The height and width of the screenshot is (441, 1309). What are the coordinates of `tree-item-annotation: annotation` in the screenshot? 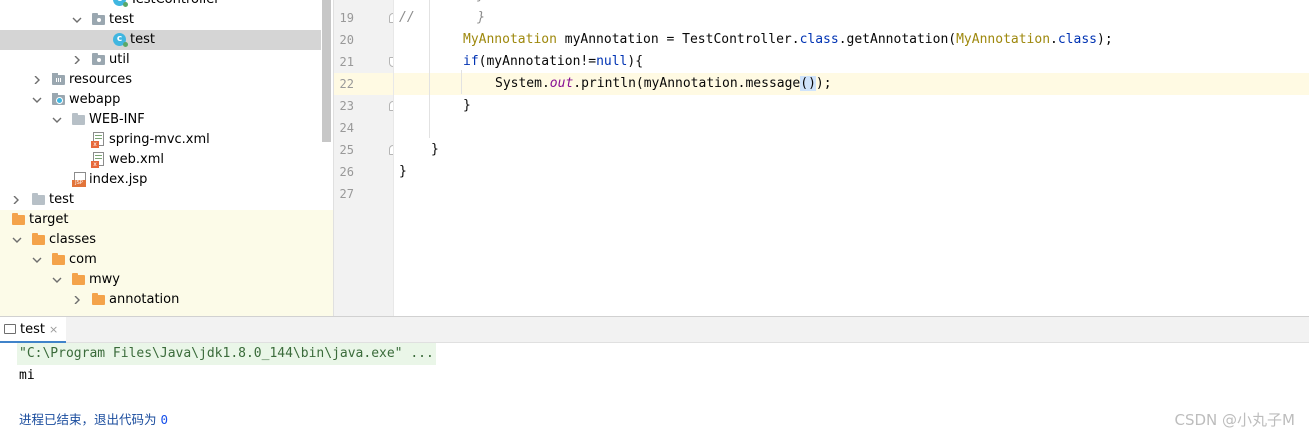 It's located at (166, 300).